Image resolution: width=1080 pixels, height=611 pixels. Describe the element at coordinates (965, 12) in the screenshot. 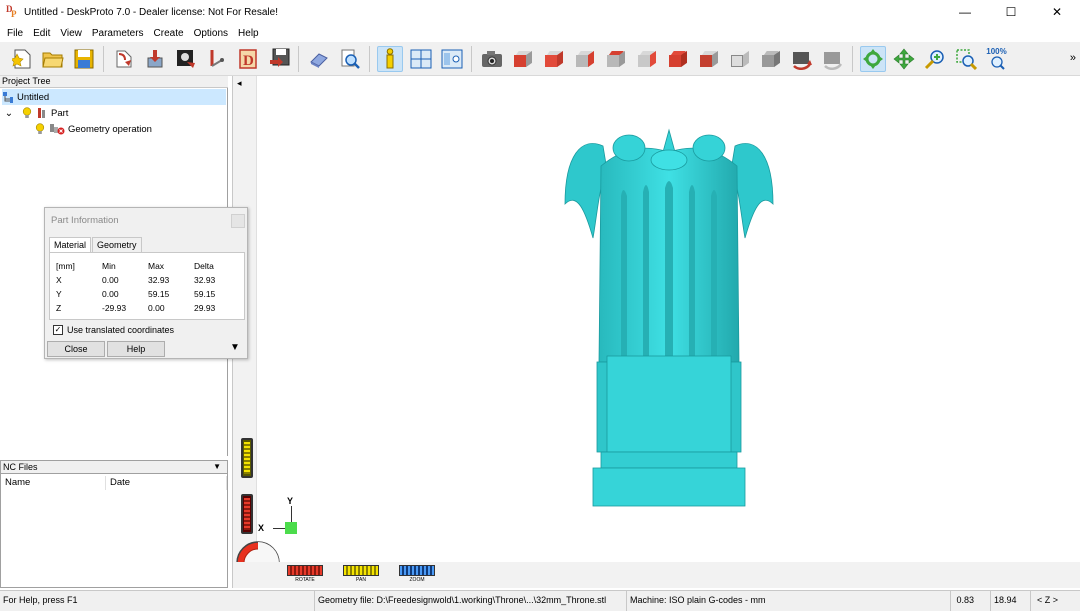

I see `minimize-button: —` at that location.